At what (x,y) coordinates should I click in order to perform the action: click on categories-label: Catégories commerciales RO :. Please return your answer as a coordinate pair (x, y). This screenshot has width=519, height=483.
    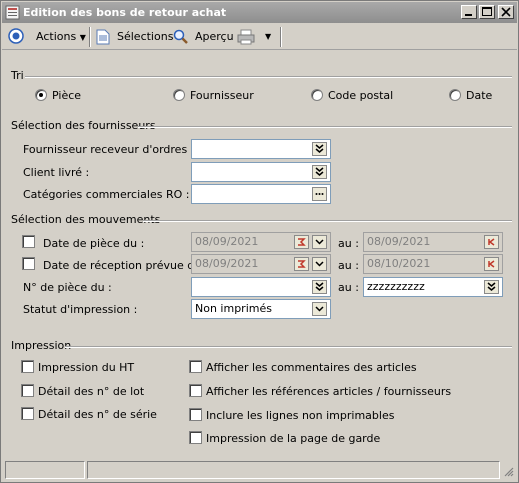
    Looking at the image, I should click on (106, 194).